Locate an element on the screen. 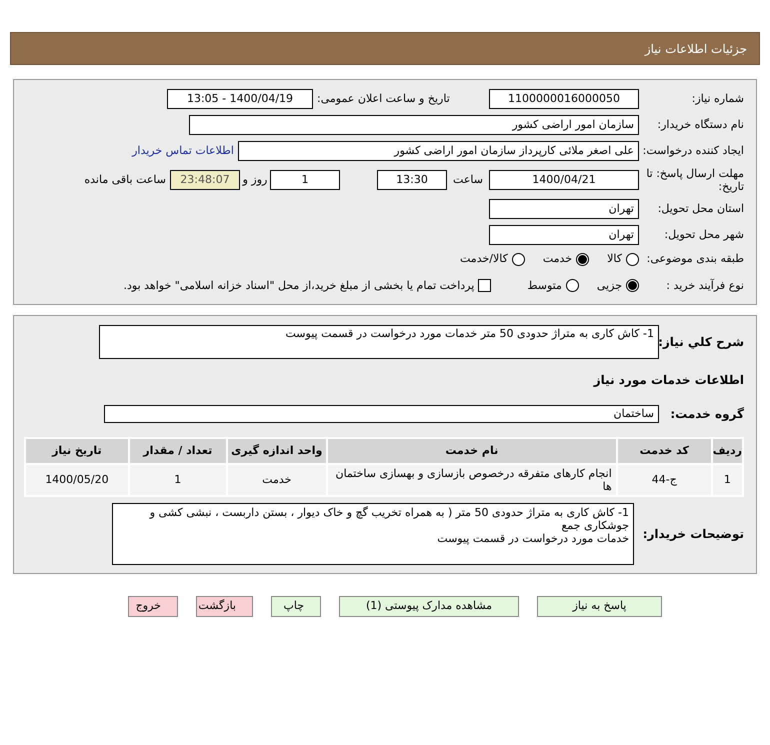  radio-label: متوسط is located at coordinates (544, 286).